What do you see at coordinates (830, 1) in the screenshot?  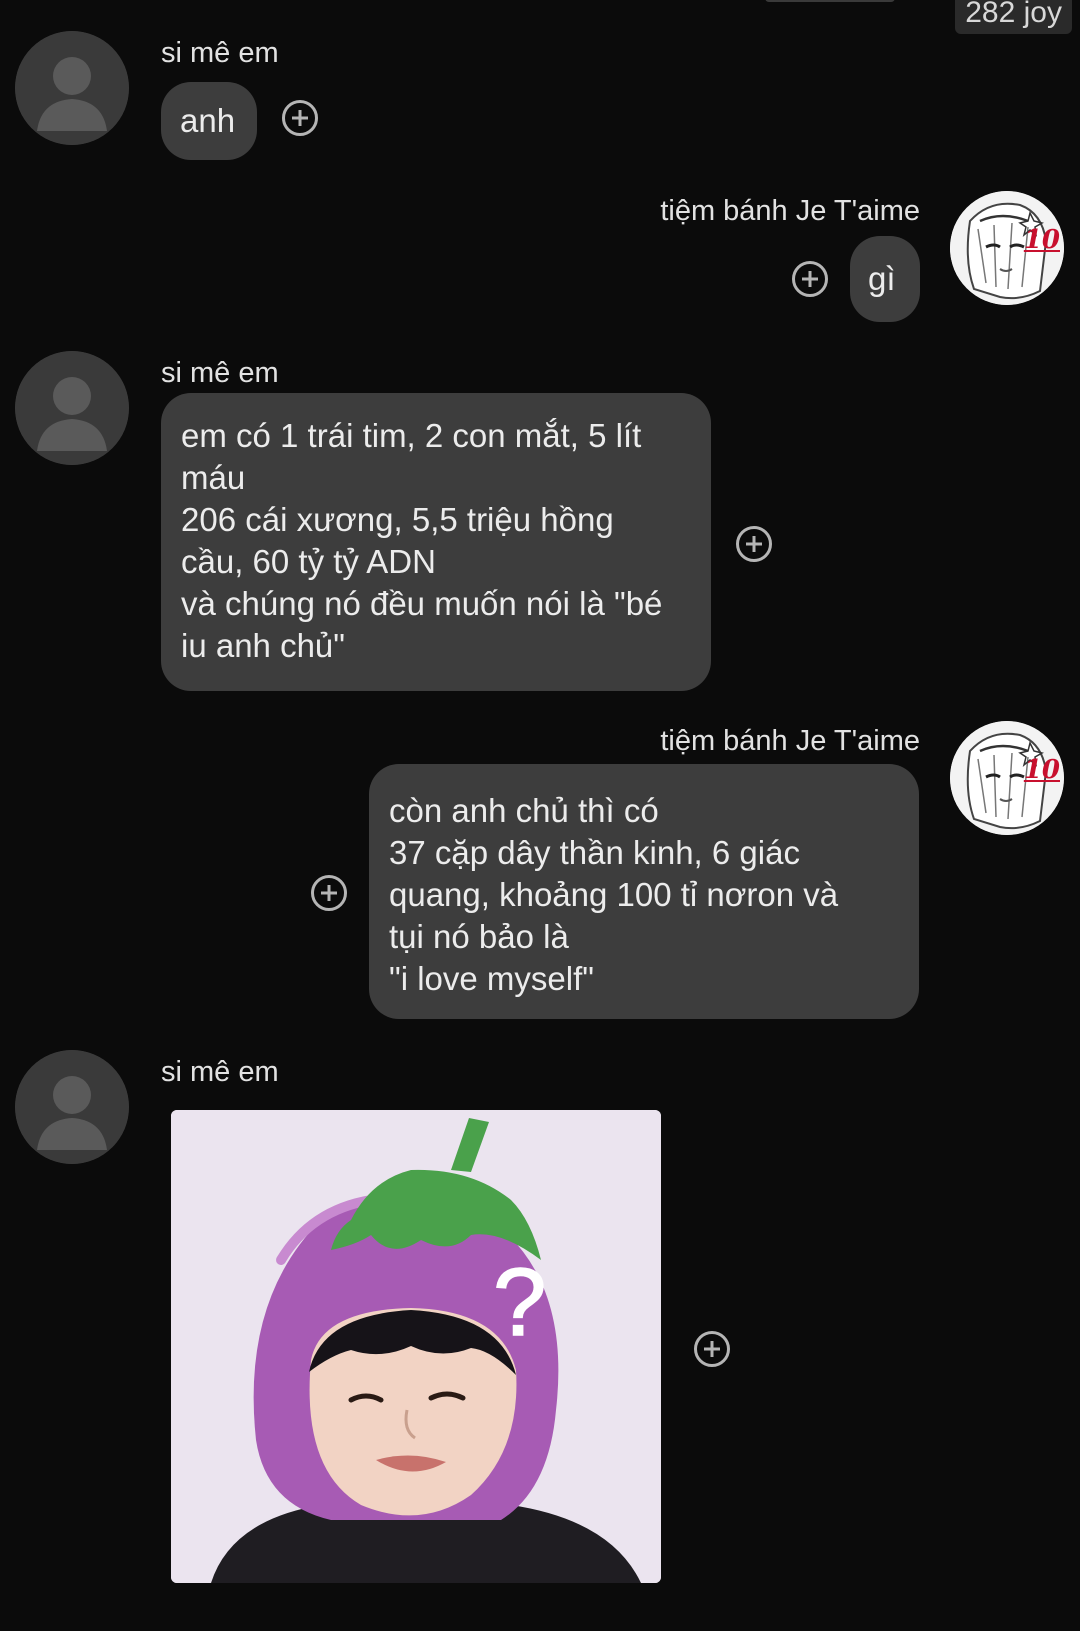 I see `top-indicator` at bounding box center [830, 1].